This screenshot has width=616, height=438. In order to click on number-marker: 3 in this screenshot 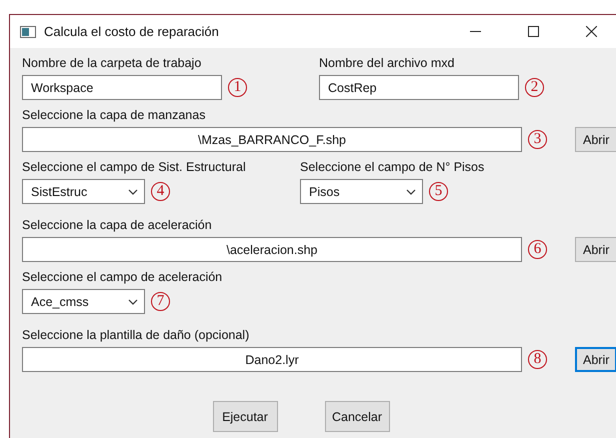, I will do `click(537, 139)`.